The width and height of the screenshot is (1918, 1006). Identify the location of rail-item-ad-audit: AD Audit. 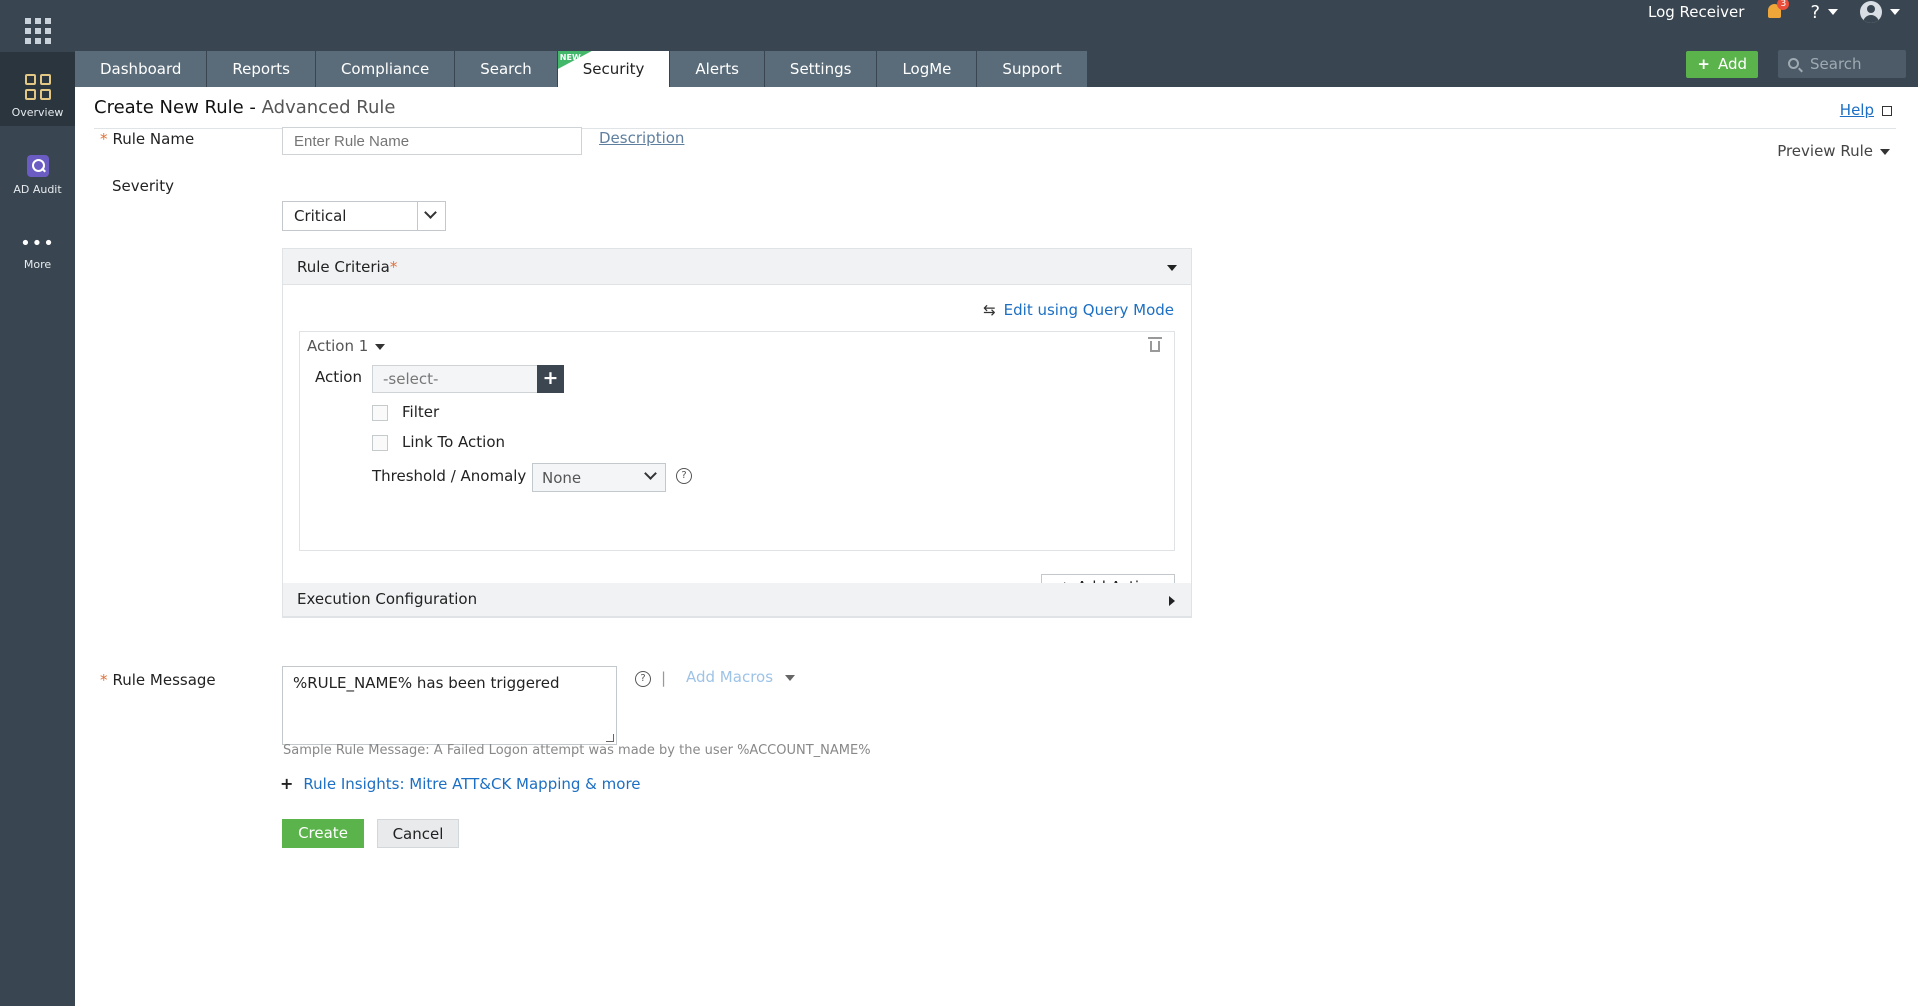
(37, 185).